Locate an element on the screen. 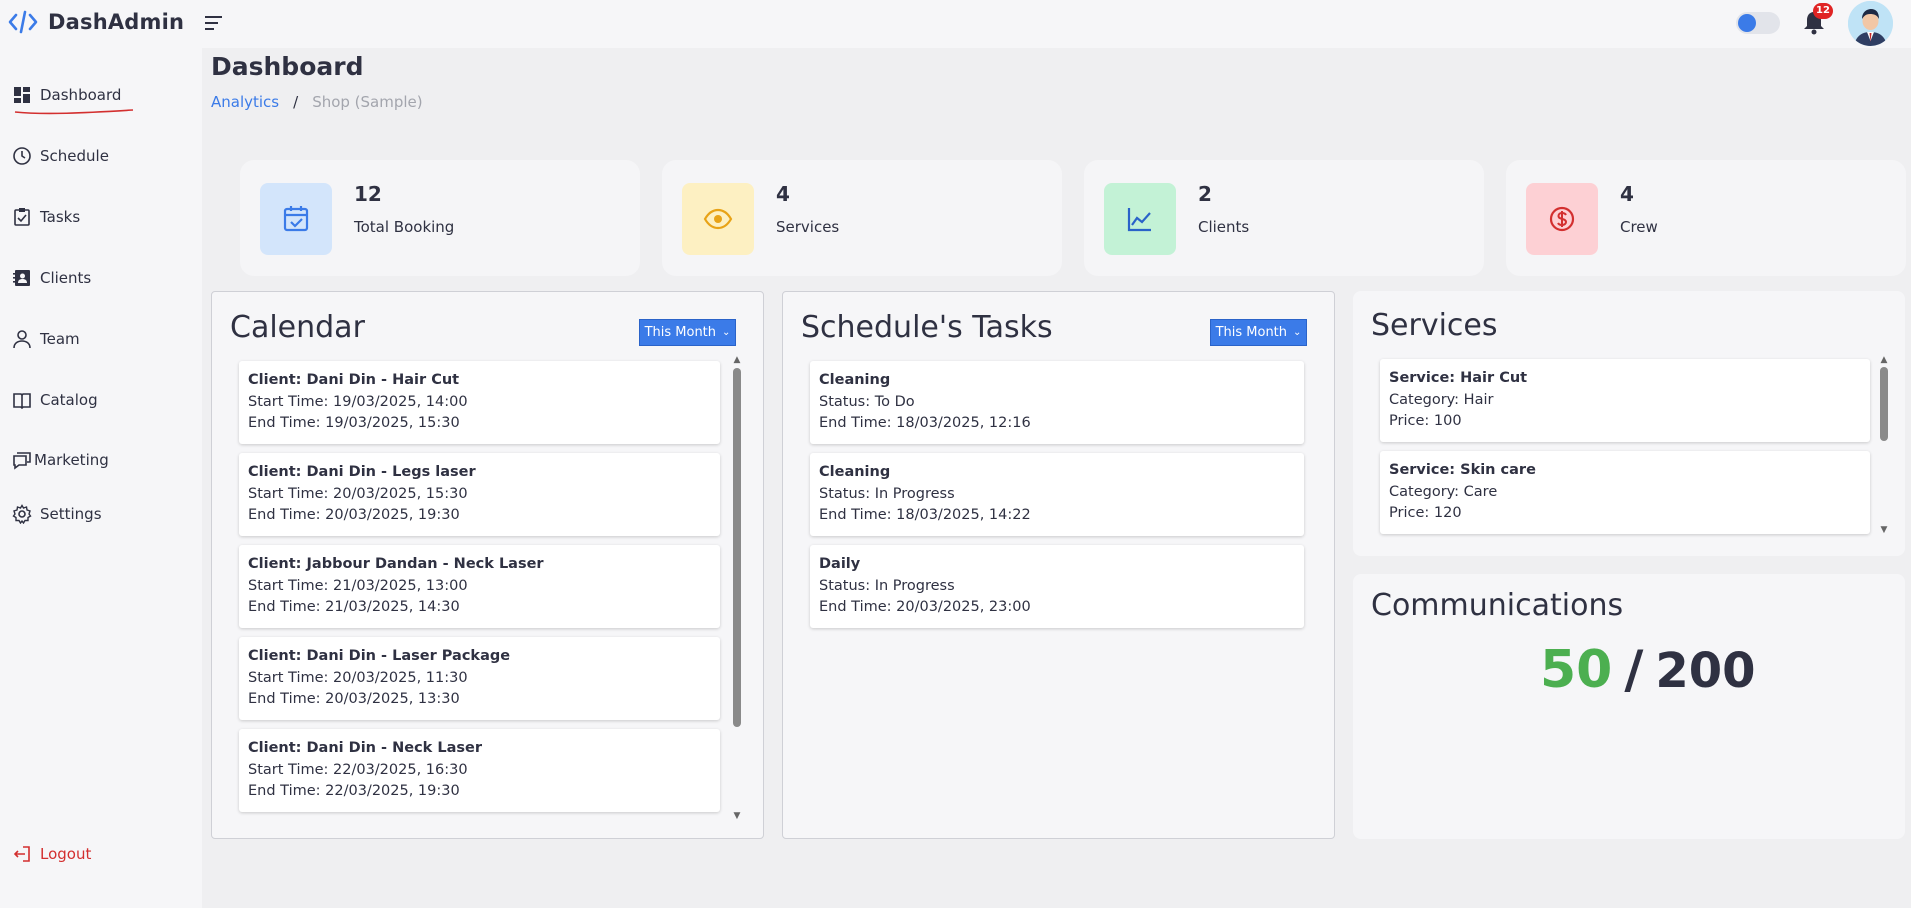 The height and width of the screenshot is (908, 1911). top-bar: DashAdmin 12 is located at coordinates (955, 24).